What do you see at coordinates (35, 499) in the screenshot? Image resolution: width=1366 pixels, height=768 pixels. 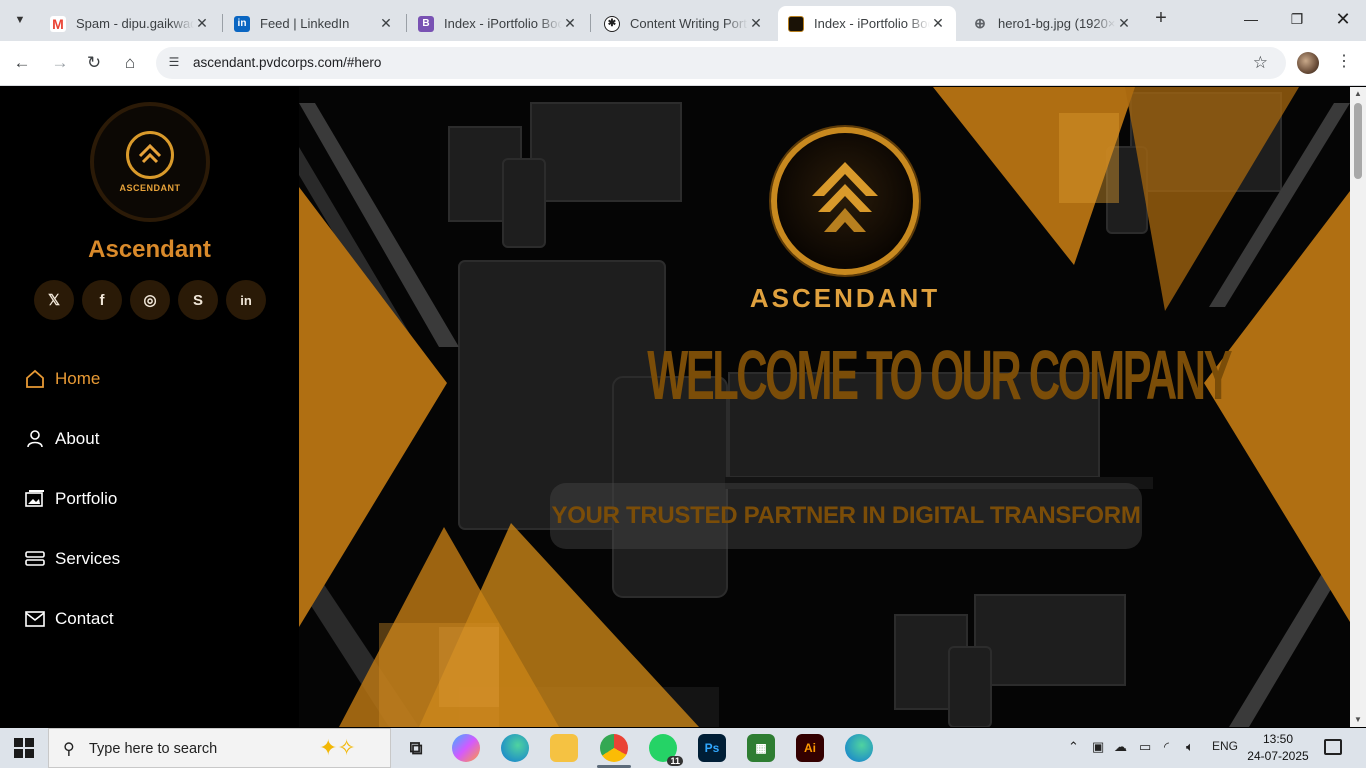 I see `images-icon` at bounding box center [35, 499].